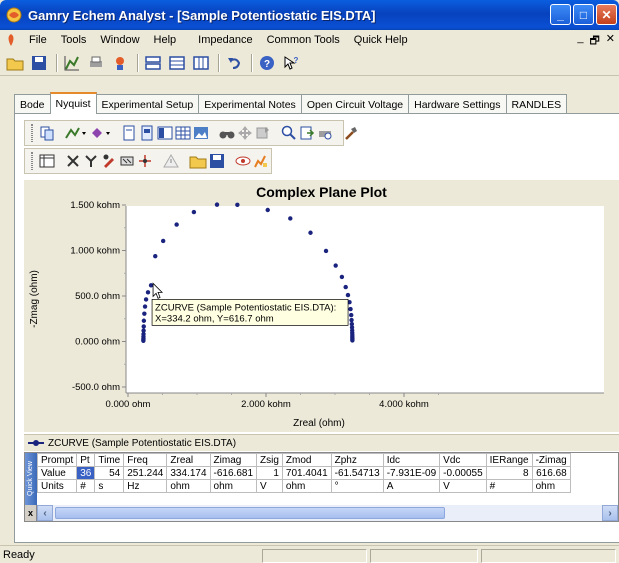  What do you see at coordinates (177, 63) in the screenshot?
I see `tile-cascade-icon` at bounding box center [177, 63].